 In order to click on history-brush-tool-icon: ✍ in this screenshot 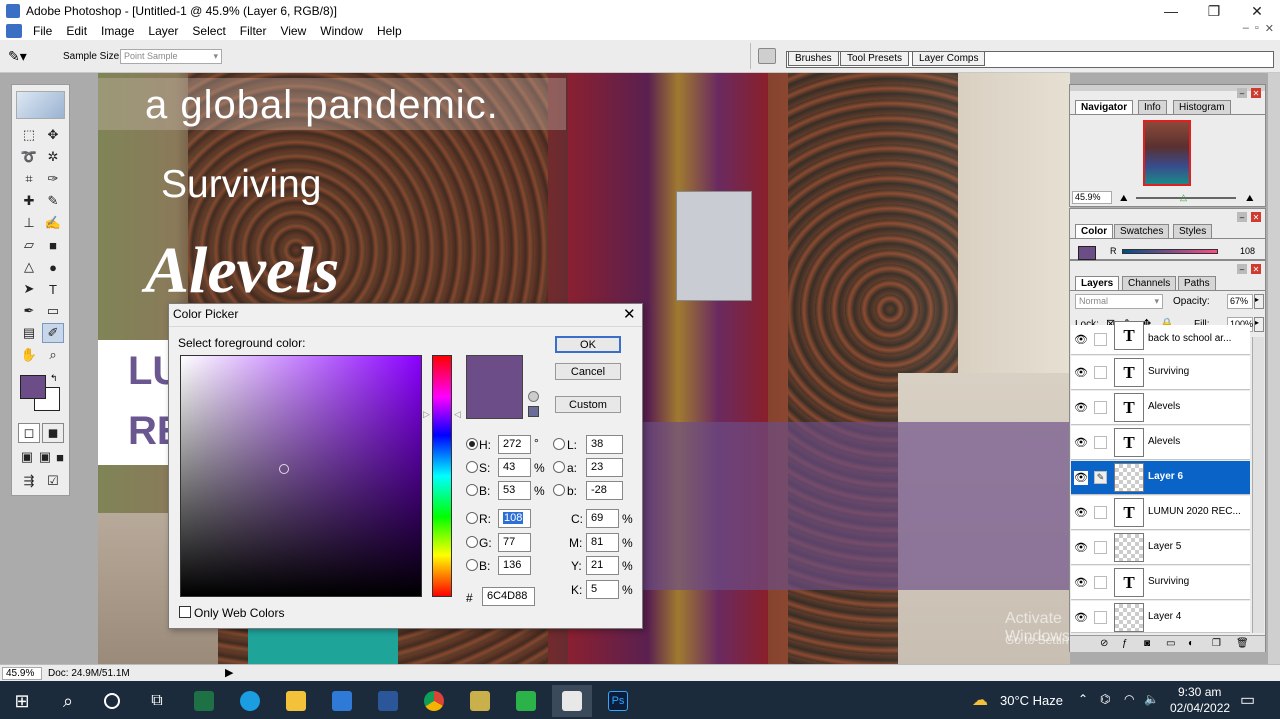, I will do `click(53, 223)`.